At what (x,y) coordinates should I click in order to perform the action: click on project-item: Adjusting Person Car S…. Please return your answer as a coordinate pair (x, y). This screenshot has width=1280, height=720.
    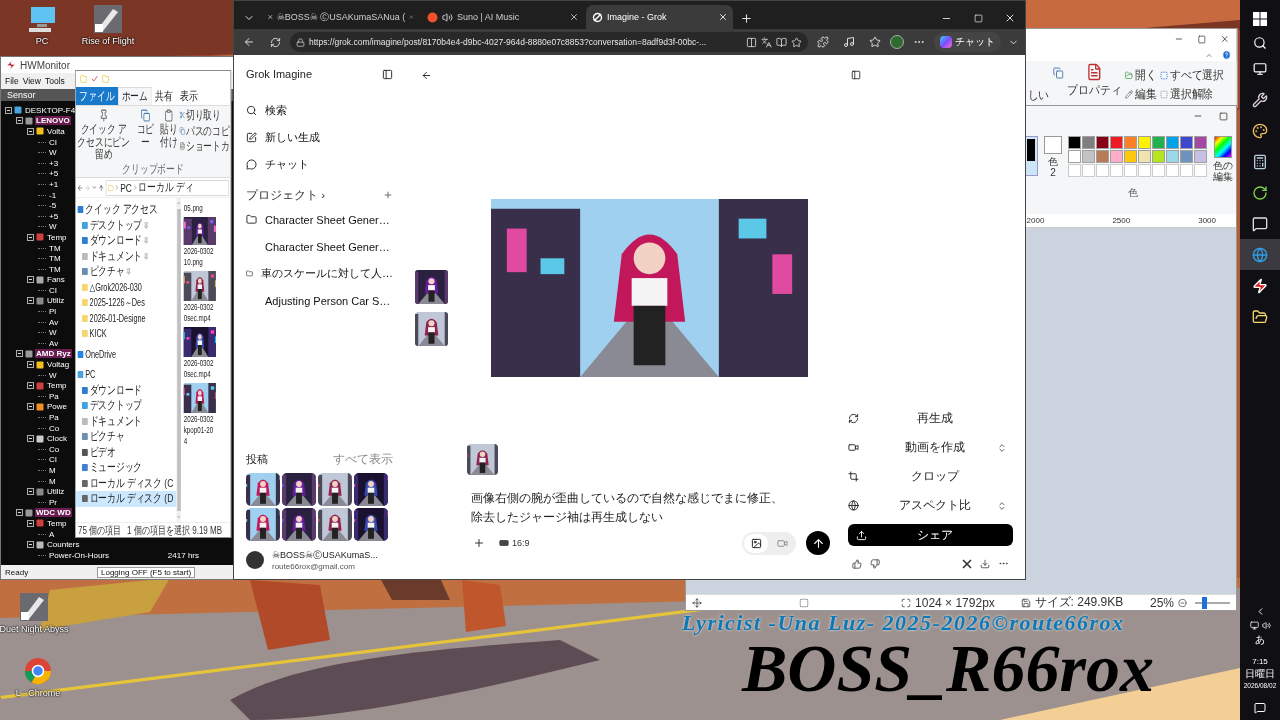
    Looking at the image, I should click on (319, 300).